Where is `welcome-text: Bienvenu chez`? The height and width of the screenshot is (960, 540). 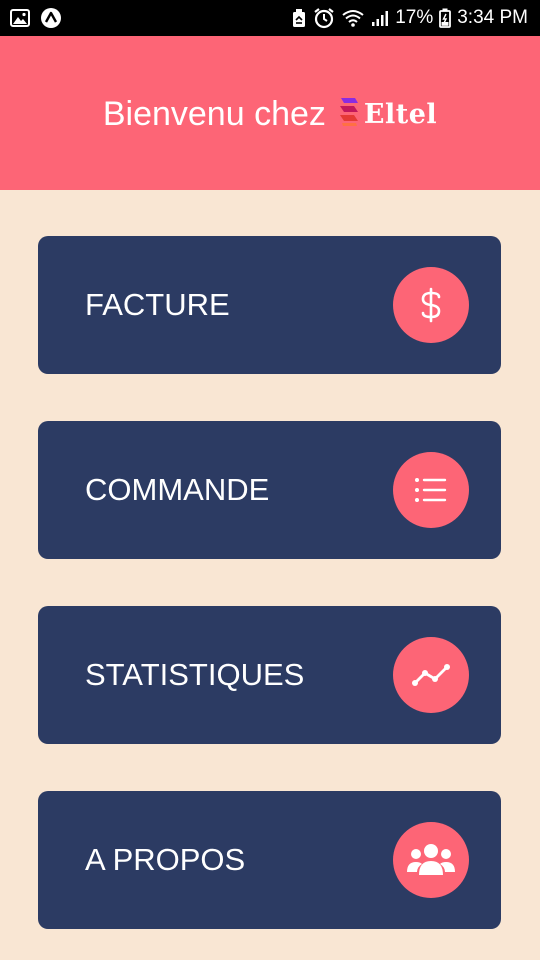
welcome-text: Bienvenu chez is located at coordinates (214, 113).